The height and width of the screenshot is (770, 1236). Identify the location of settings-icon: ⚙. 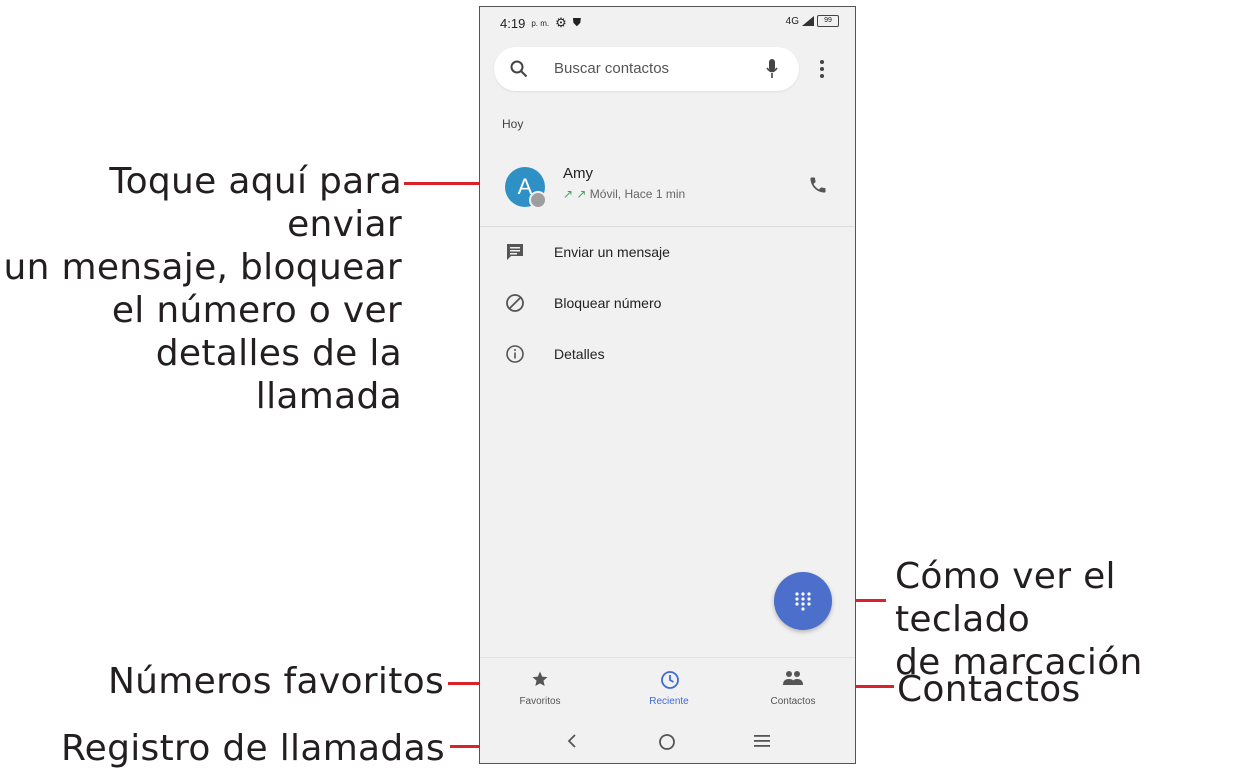
(561, 22).